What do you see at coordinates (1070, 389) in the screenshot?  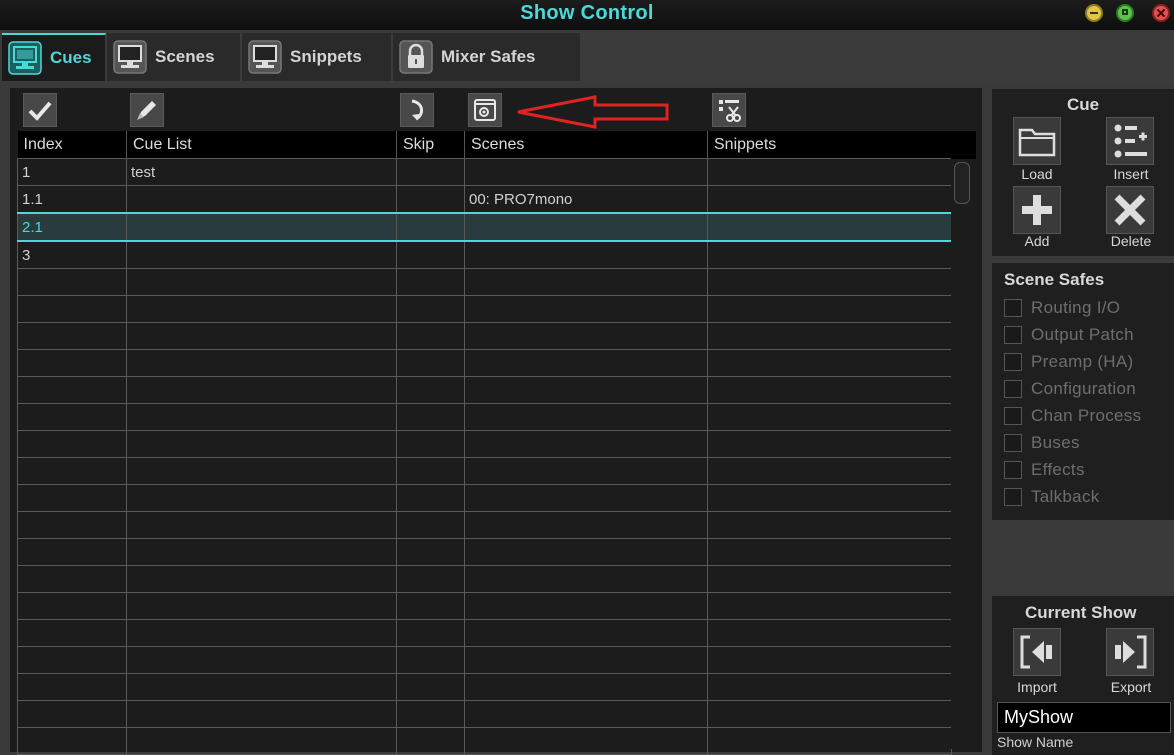 I see `safe-configuration: Configuration` at bounding box center [1070, 389].